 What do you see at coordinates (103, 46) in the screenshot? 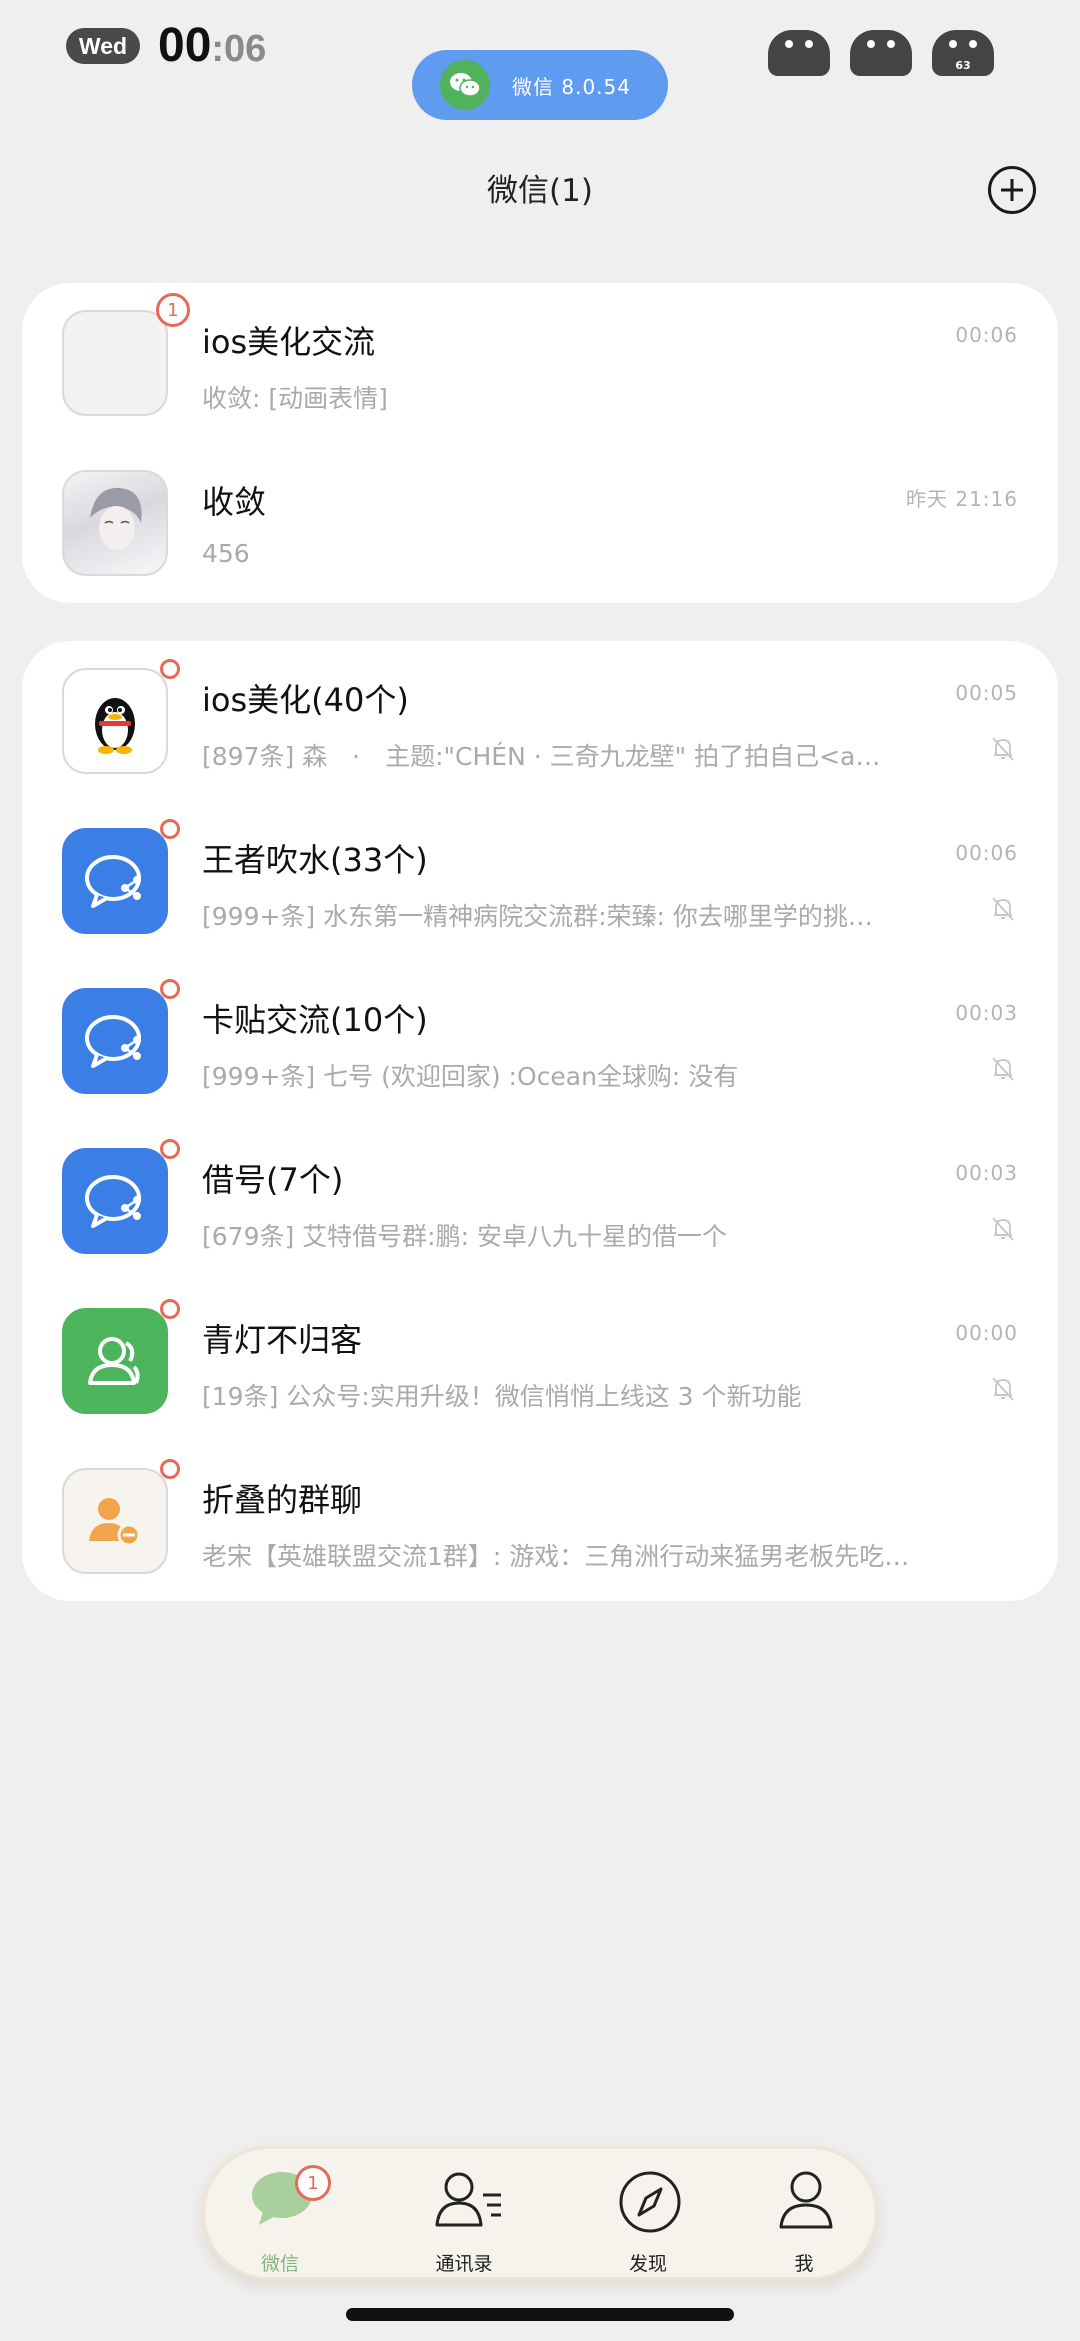
I see `weekday-pill: Wed` at bounding box center [103, 46].